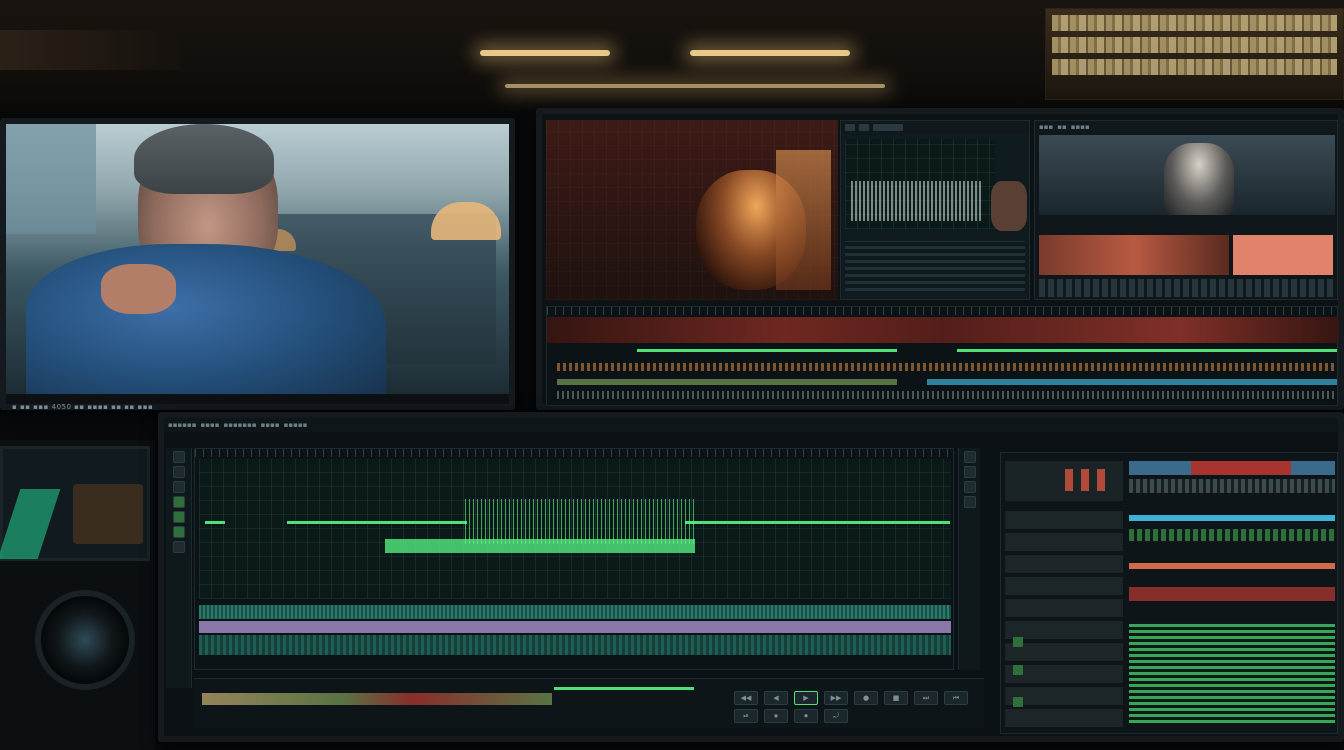  I want to click on transport-controls: ◀◀ ◀ ▶ ▶▶ ● ■ ⏭ ⏮, so click(851, 698).